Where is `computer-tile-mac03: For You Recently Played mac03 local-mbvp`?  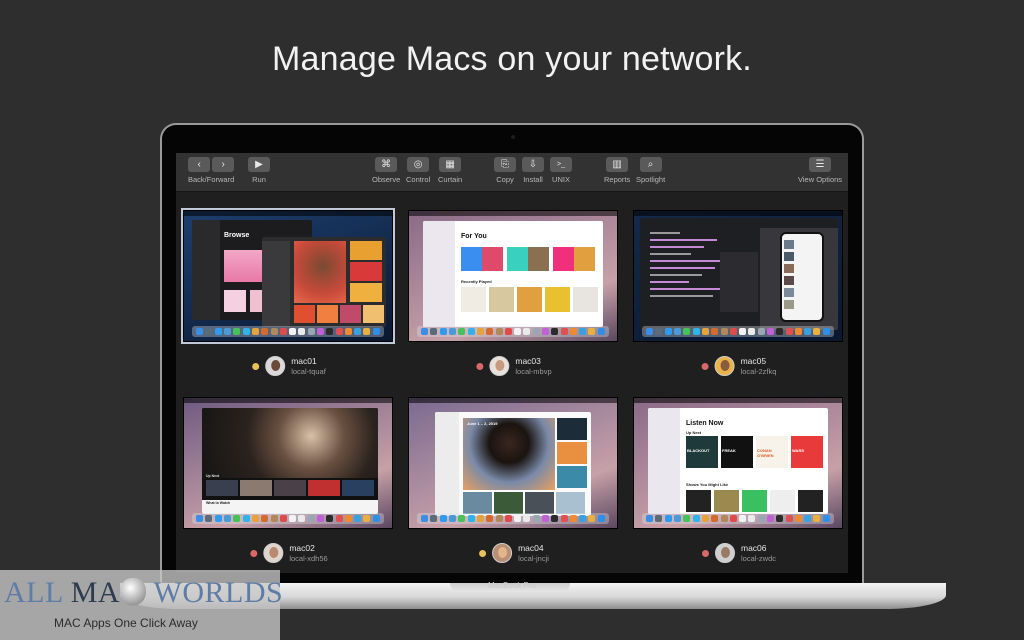 computer-tile-mac03: For You Recently Played mac03 local-mbvp is located at coordinates (514, 295).